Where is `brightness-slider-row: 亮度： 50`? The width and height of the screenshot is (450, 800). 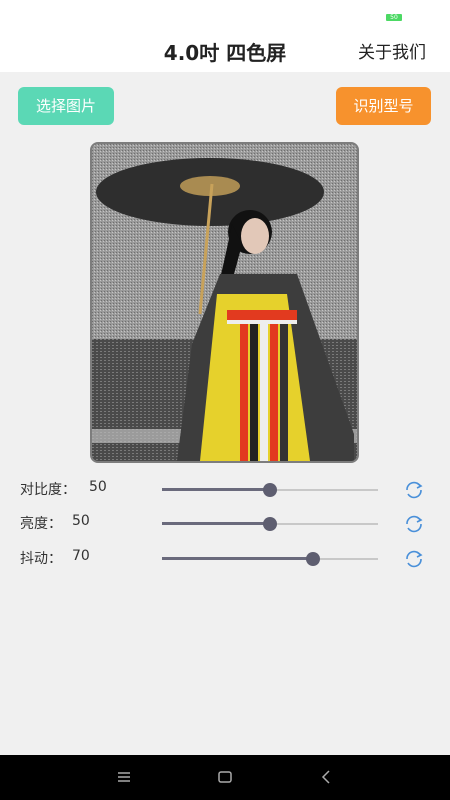 brightness-slider-row: 亮度： 50 is located at coordinates (225, 523).